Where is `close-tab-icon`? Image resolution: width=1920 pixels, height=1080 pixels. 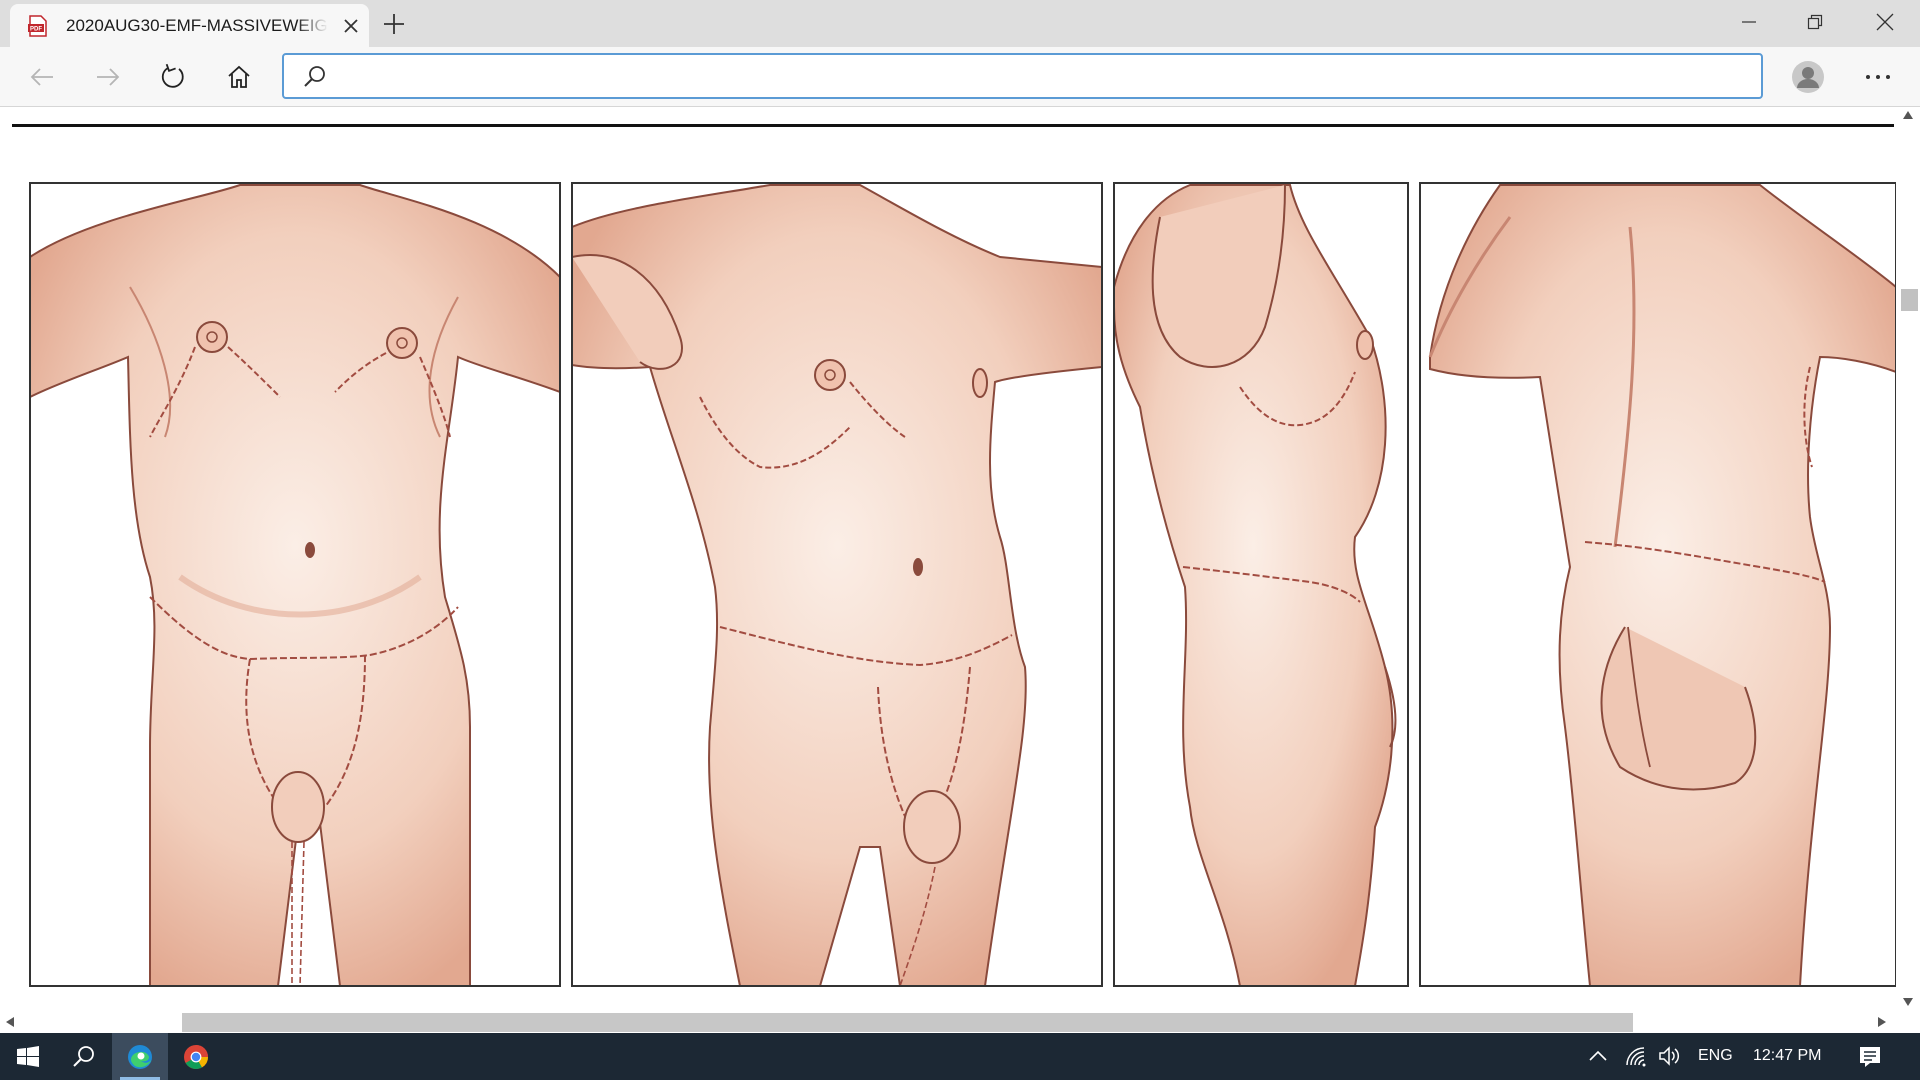
close-tab-icon is located at coordinates (351, 26).